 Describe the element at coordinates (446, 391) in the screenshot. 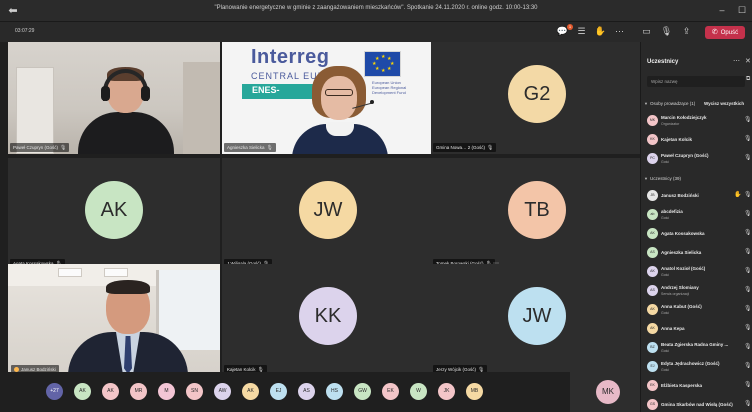

I see `strip-avatar: JK` at that location.